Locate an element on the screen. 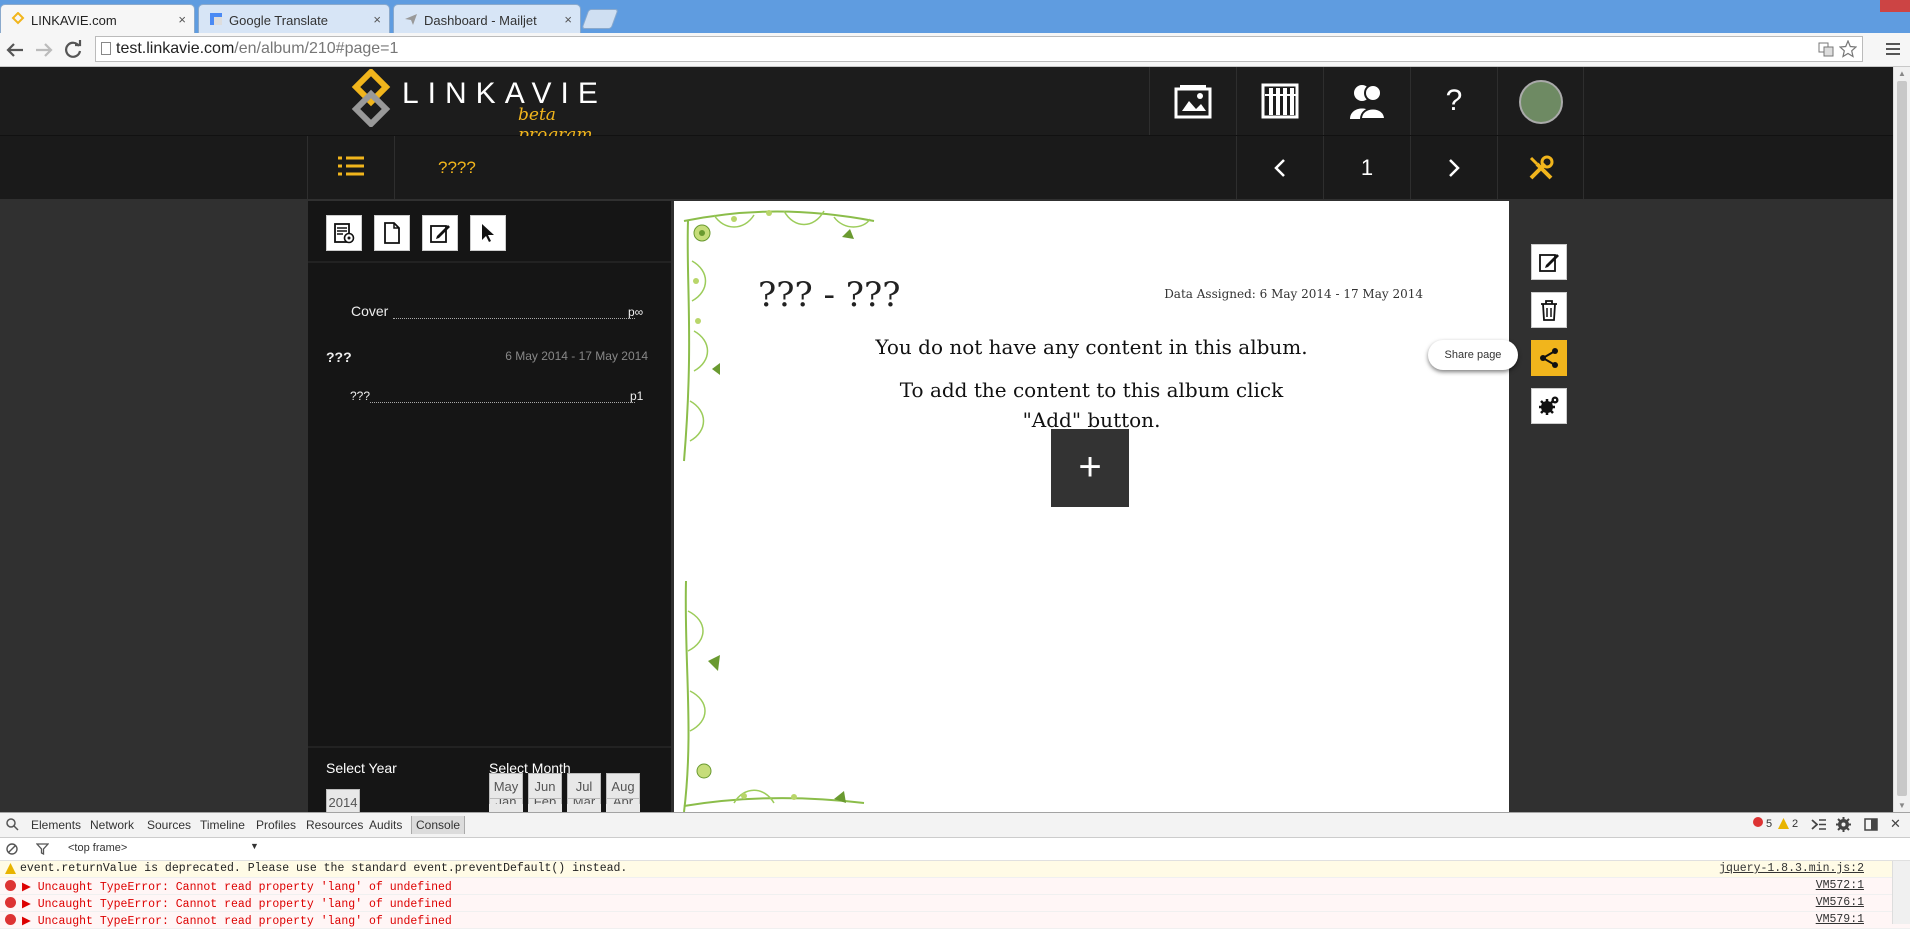 This screenshot has height=929, width=1910. console-source-link: VM579:1 is located at coordinates (1840, 919).